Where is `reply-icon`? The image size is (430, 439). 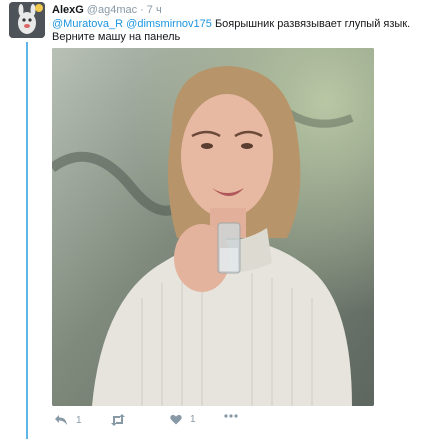
reply-icon is located at coordinates (61, 420).